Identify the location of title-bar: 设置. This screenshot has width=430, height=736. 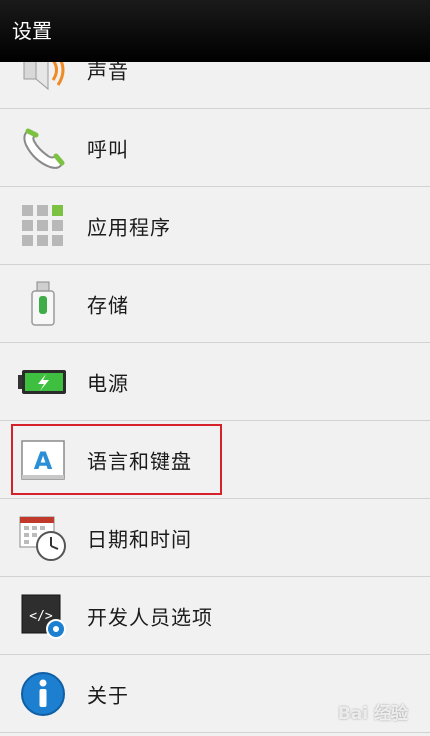
(215, 31).